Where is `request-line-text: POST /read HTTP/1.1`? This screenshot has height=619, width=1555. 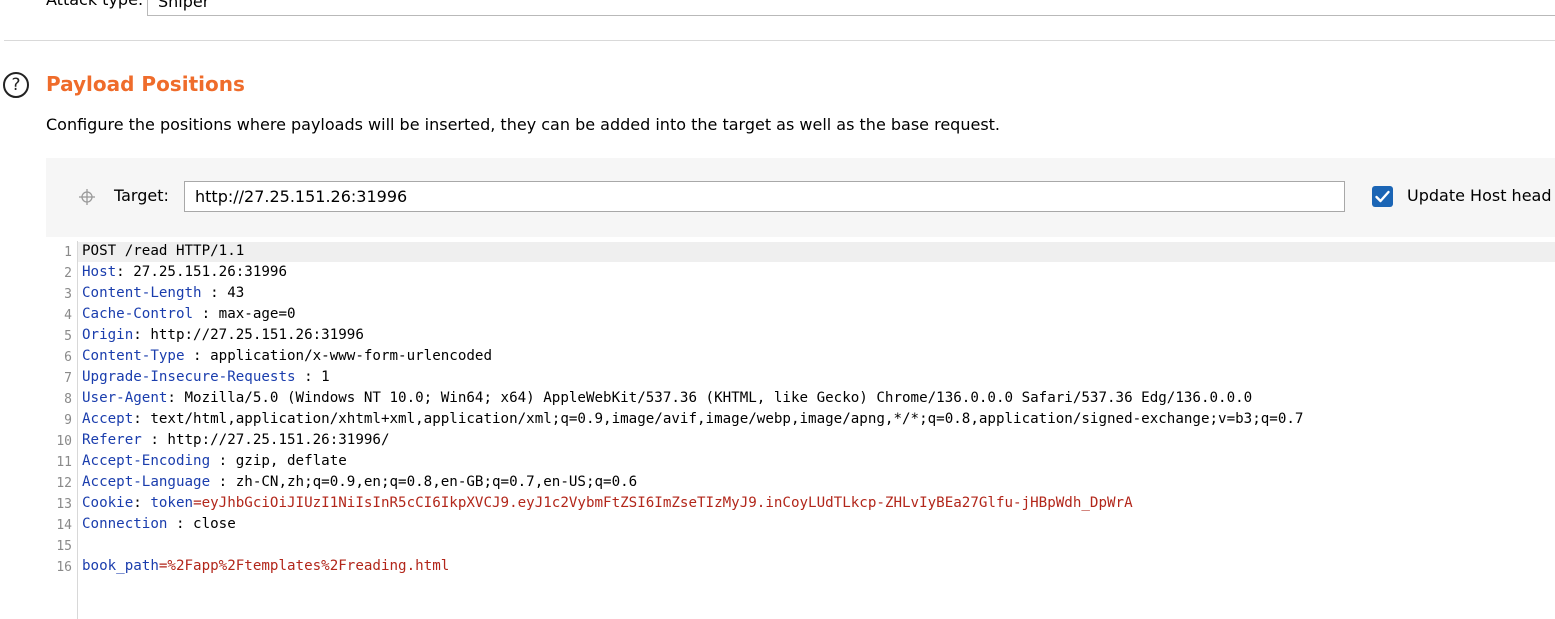
request-line-text: POST /read HTTP/1.1 is located at coordinates (163, 251).